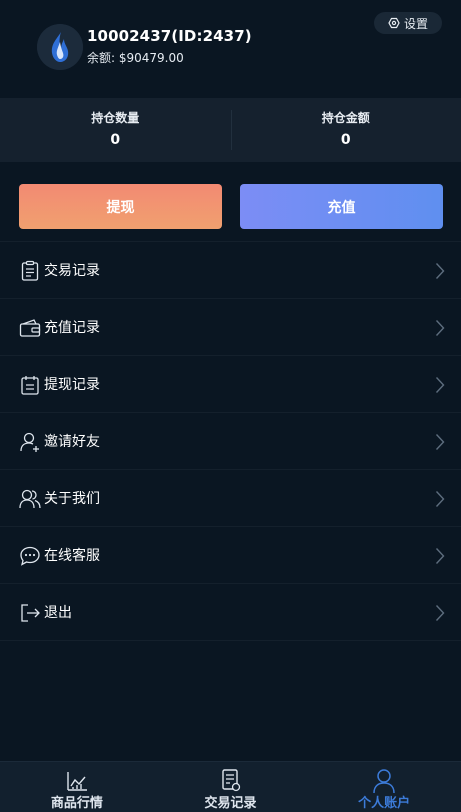  What do you see at coordinates (345, 118) in the screenshot?
I see `stat-label: 持仓金额` at bounding box center [345, 118].